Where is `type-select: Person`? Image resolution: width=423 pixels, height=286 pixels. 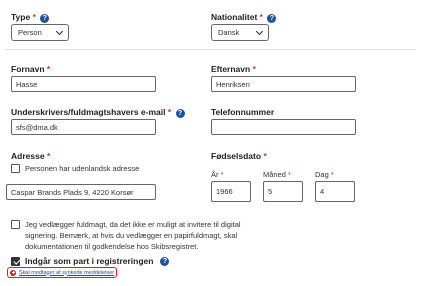
type-select: Person is located at coordinates (40, 32).